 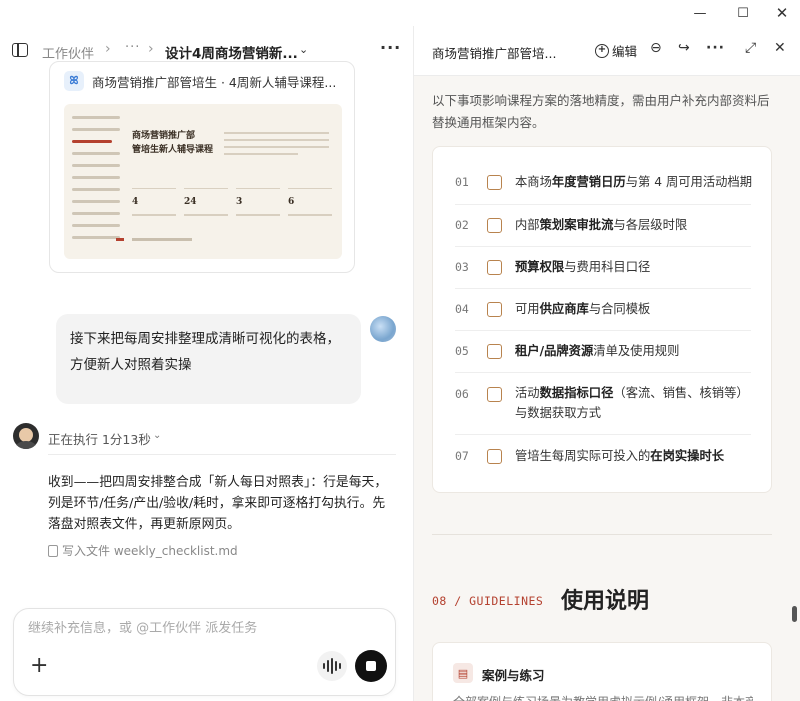 I want to click on attachment-thumbnail: 商场营销推广部 管培生新人辅导课程 4 24 3 6, so click(x=203, y=181).